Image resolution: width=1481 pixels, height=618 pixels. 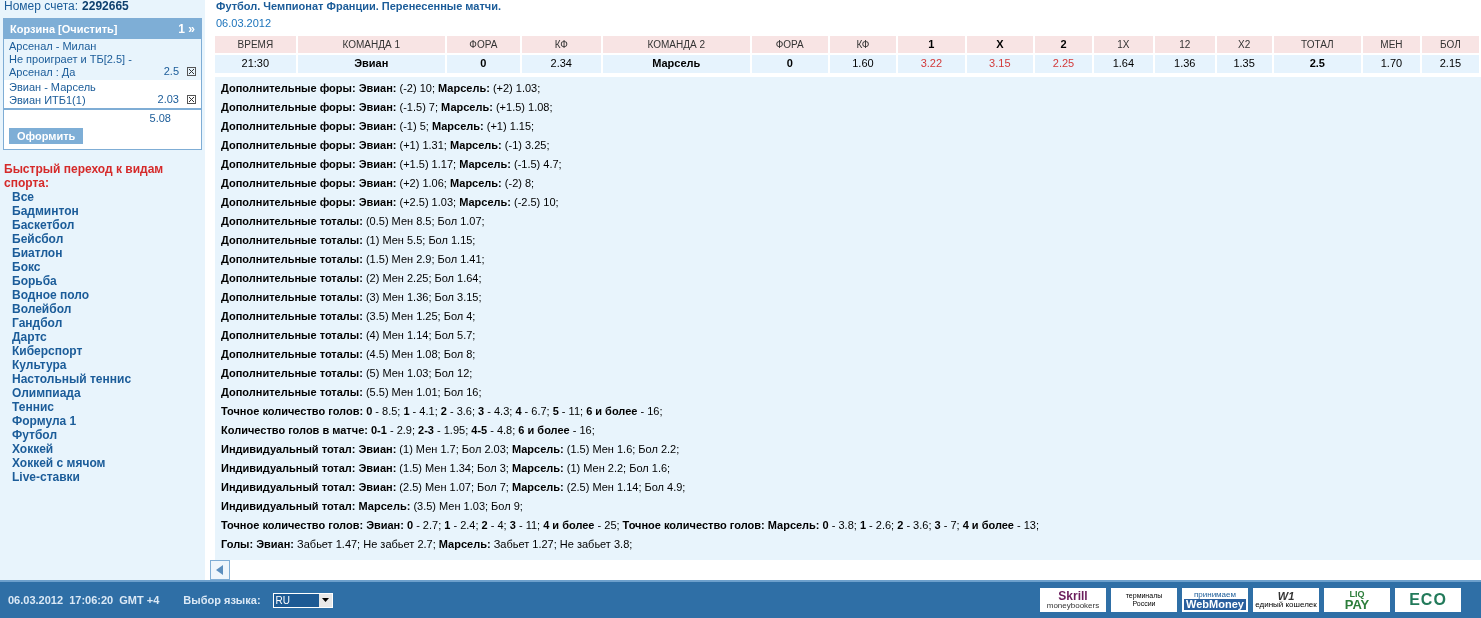 I want to click on odds-cell: Марсель, so click(x=676, y=63).